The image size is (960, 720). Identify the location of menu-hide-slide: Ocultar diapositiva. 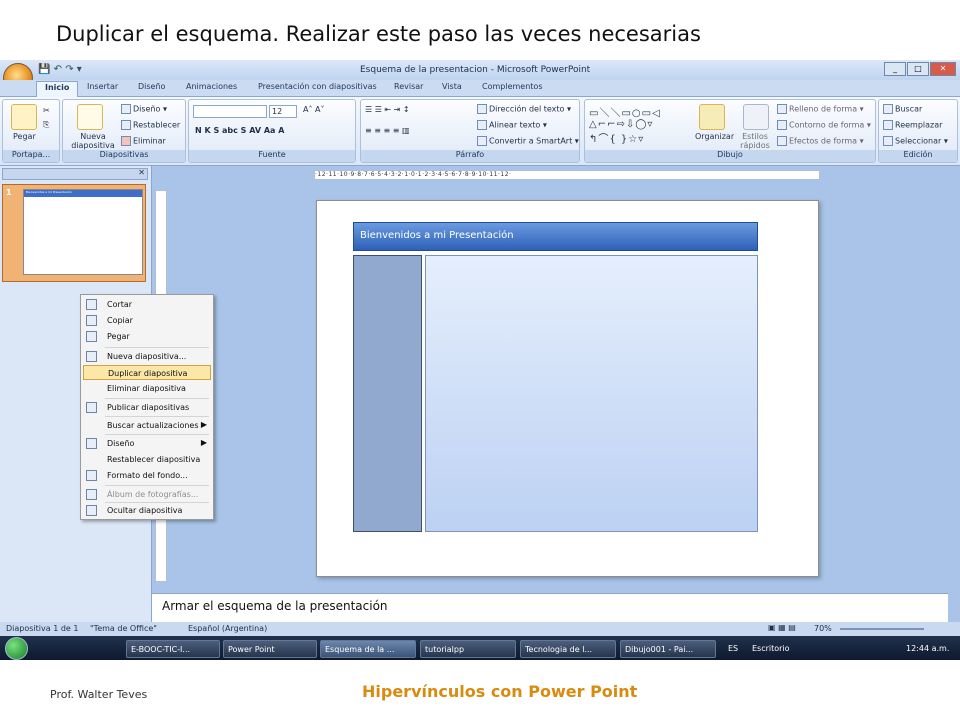
(147, 510).